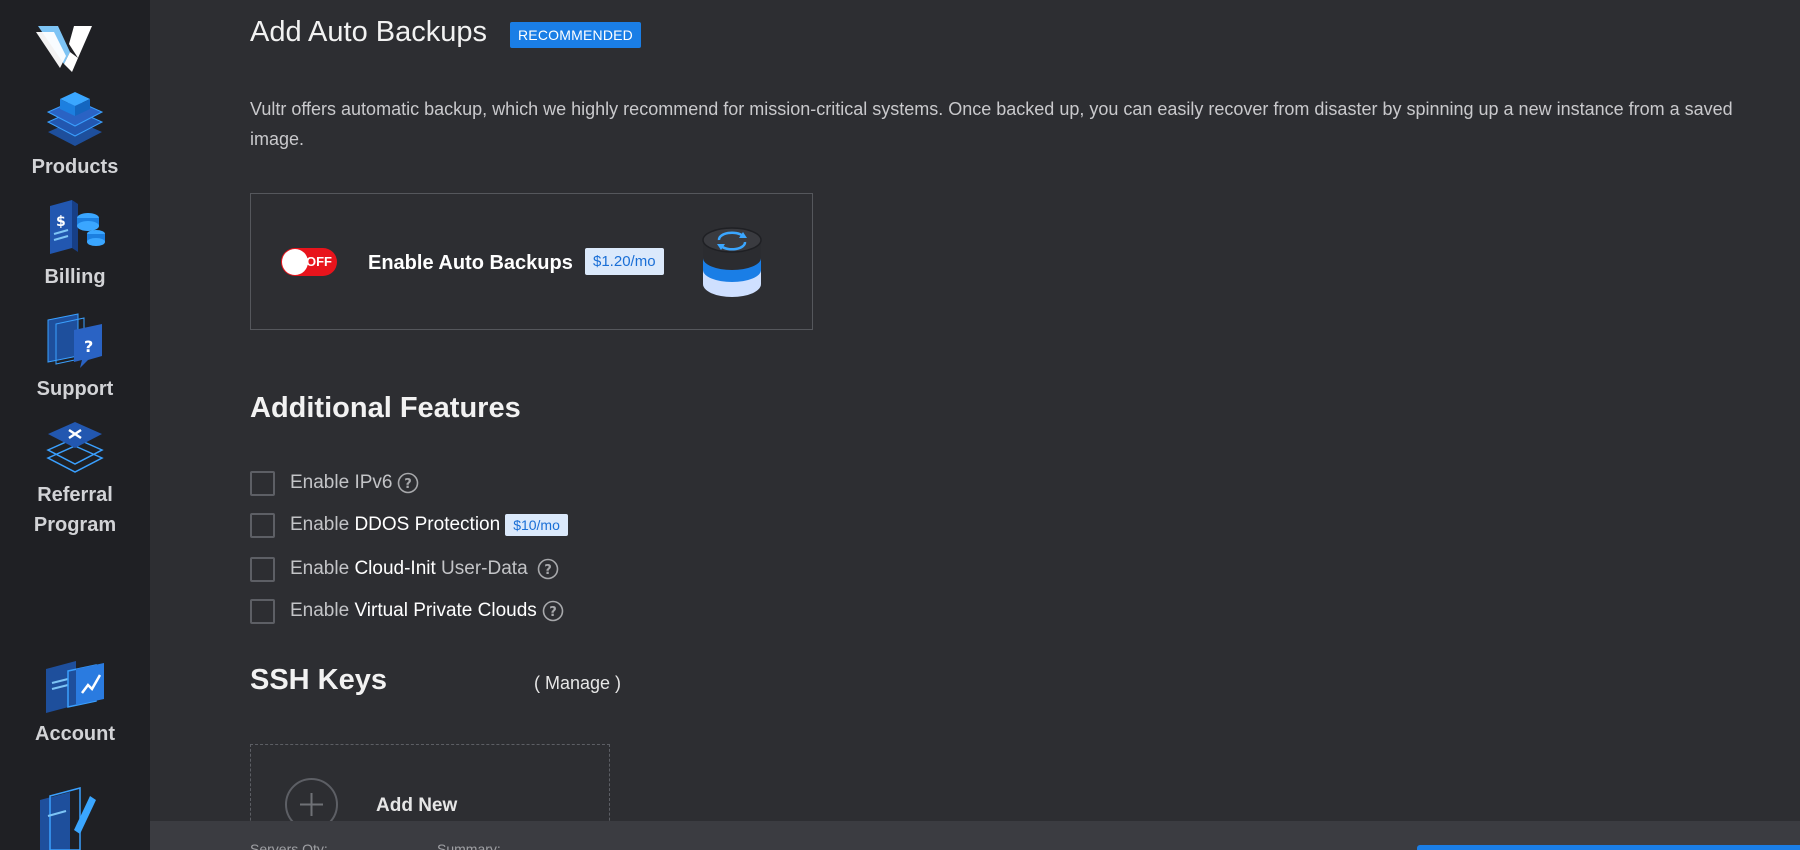 The image size is (1800, 850). What do you see at coordinates (75, 119) in the screenshot?
I see `products-icon` at bounding box center [75, 119].